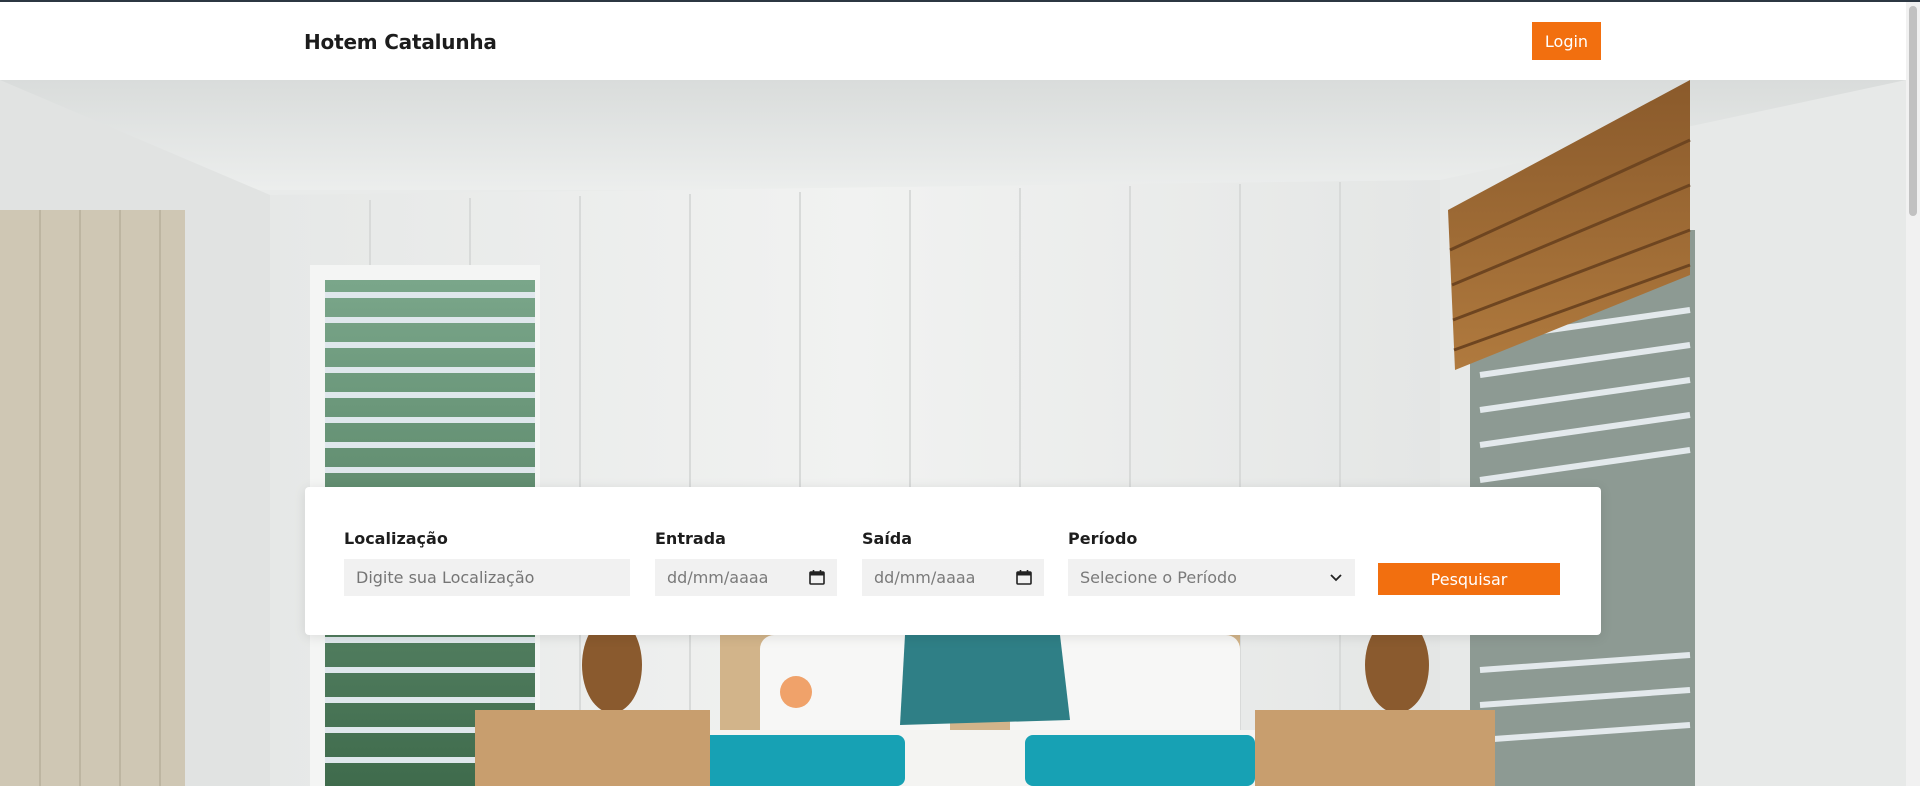 The width and height of the screenshot is (1920, 786). Describe the element at coordinates (1158, 577) in the screenshot. I see `period-selected-value: Selecione o Período` at that location.